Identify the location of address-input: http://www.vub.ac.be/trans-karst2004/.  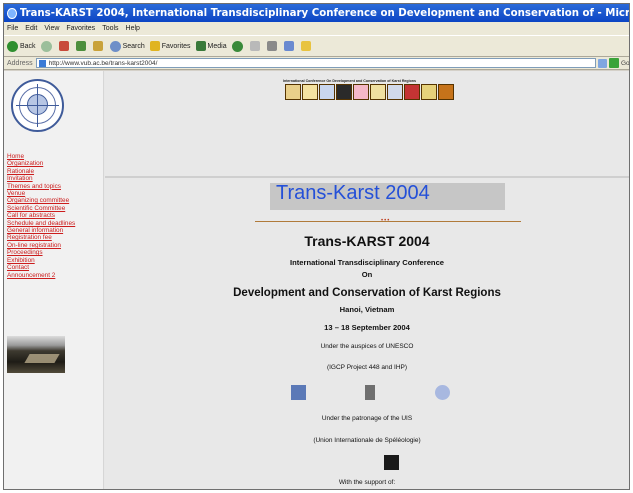
(315, 63).